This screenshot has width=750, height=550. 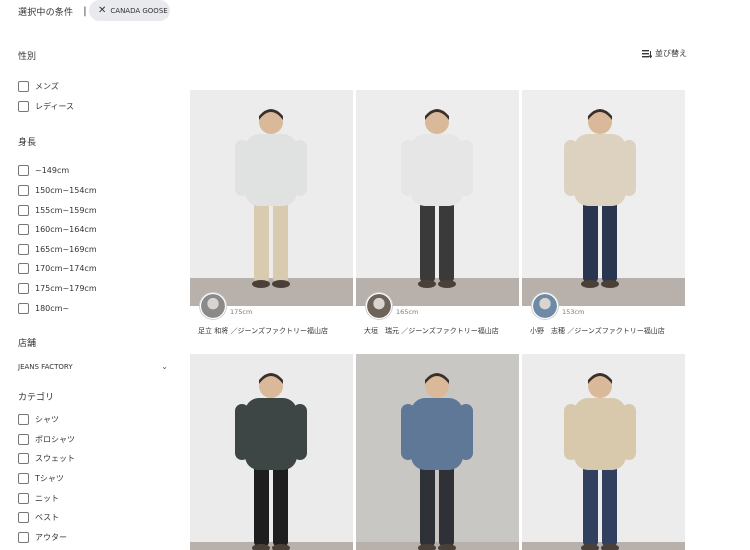 I want to click on coordinate-card: 175cm 足立 和将 ／ジーンズファクトリー福山店, so click(x=271, y=212).